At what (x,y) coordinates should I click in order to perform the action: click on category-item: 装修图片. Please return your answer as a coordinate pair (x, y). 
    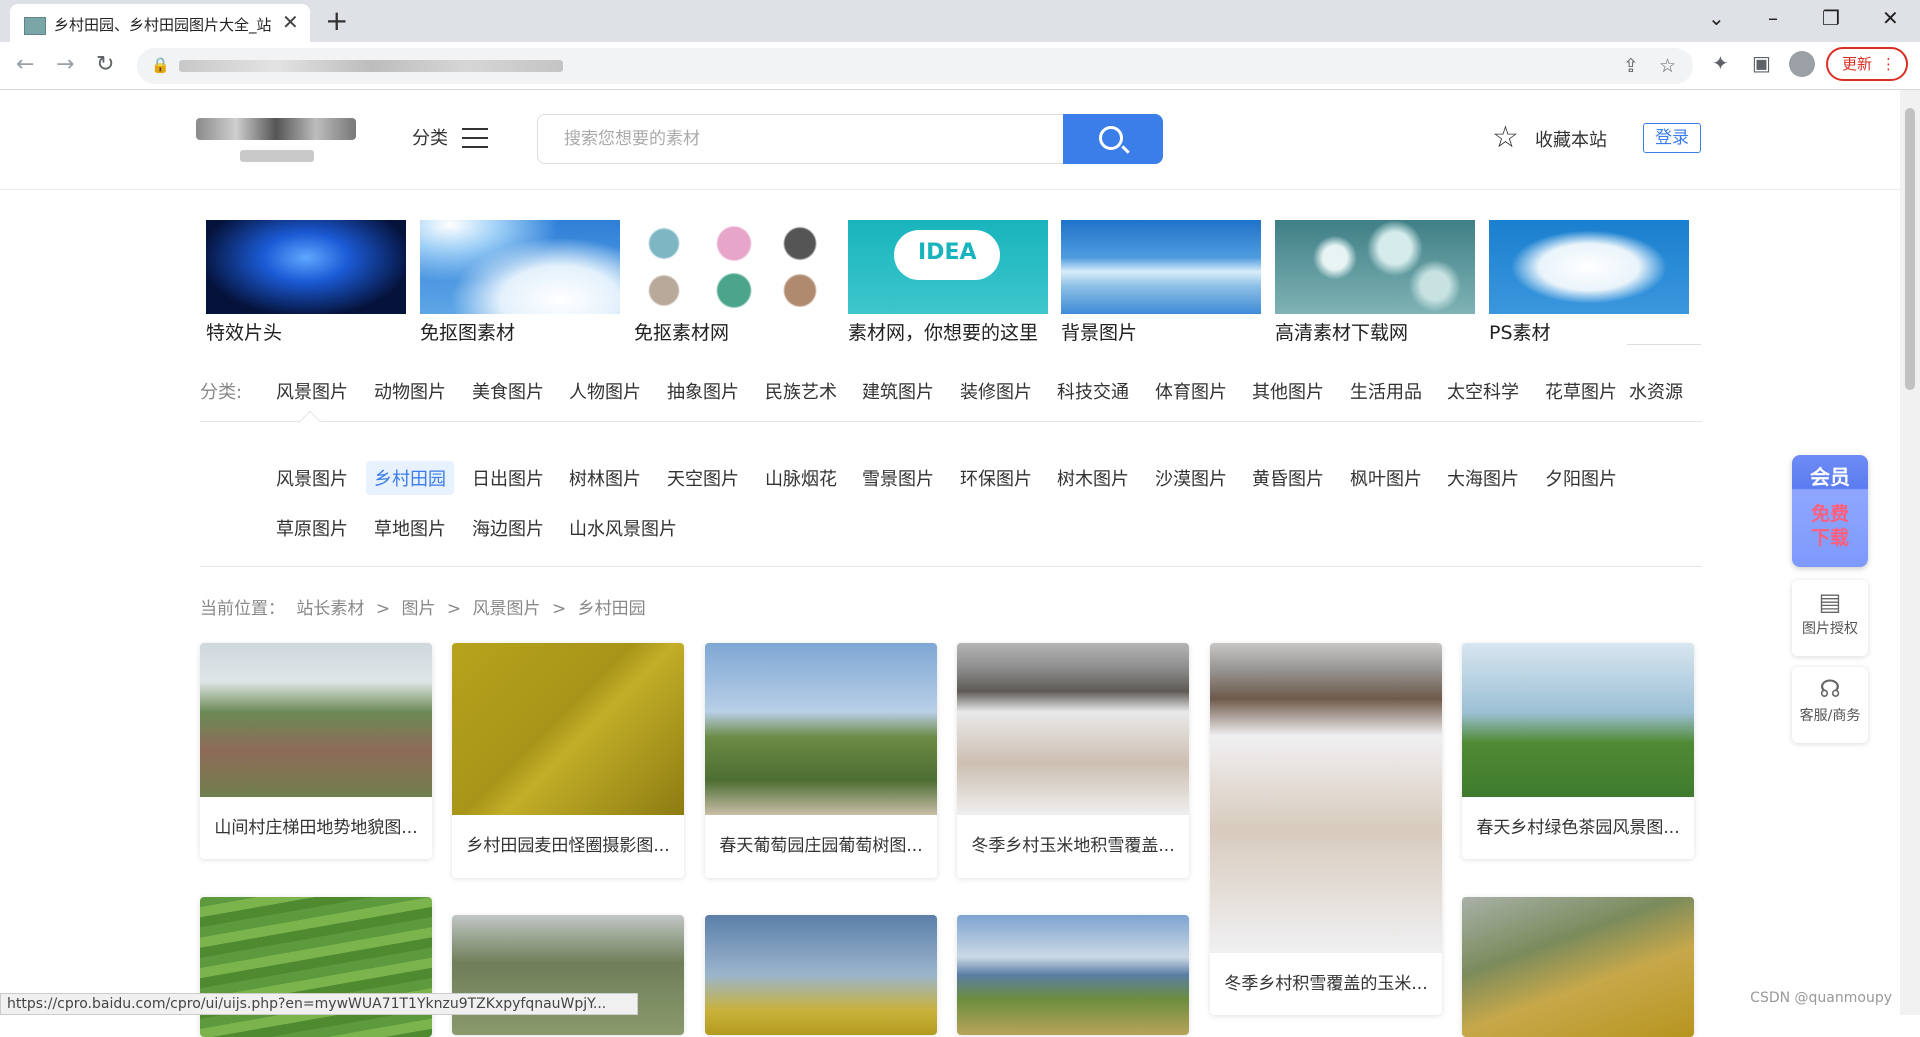
    Looking at the image, I should click on (996, 391).